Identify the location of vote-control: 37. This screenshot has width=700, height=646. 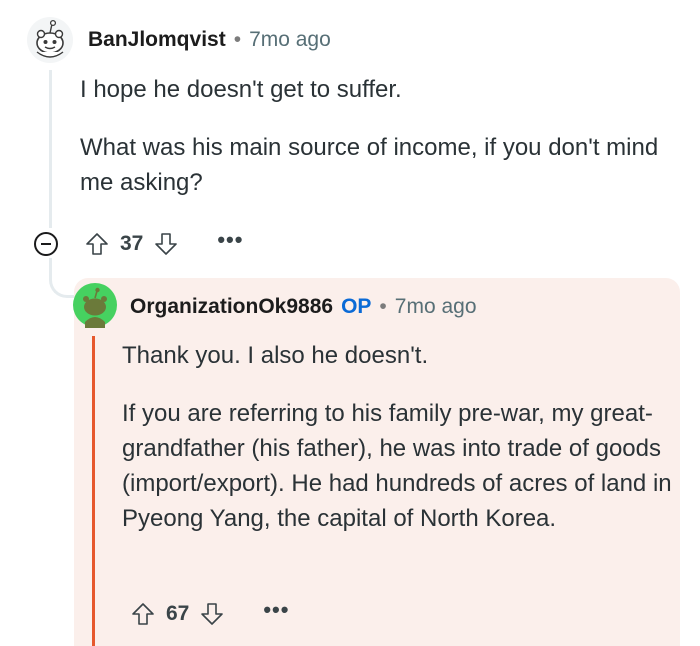
(131, 244).